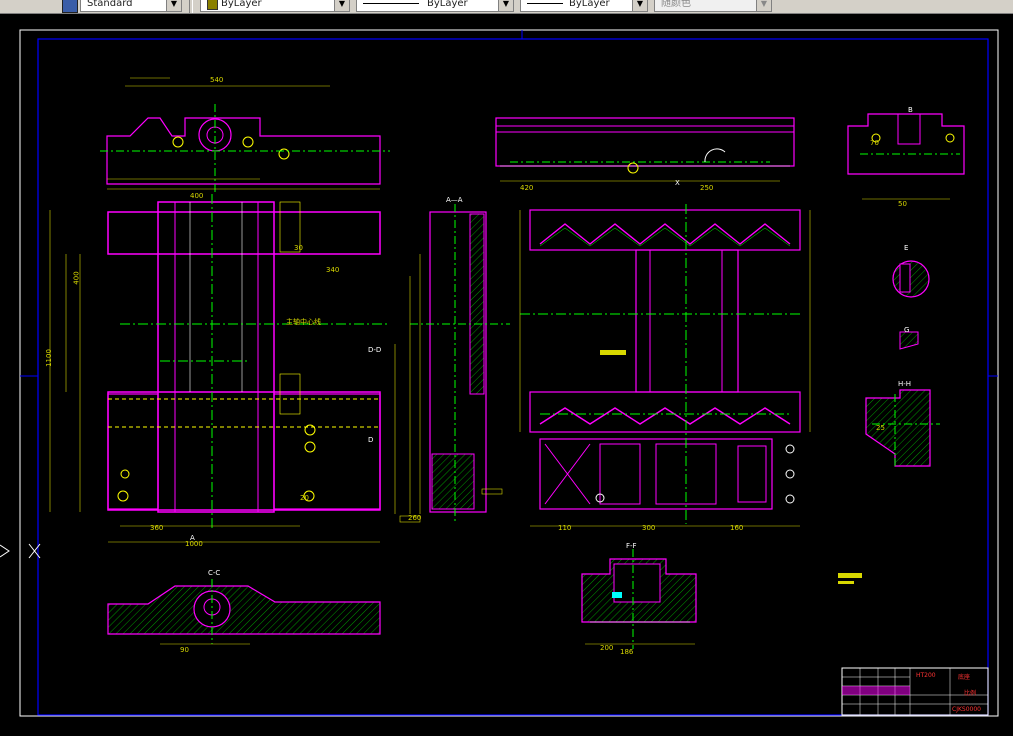 The image size is (1013, 736). Describe the element at coordinates (275, 6) in the screenshot. I see `color-dropdown: ByLayer ▼` at that location.